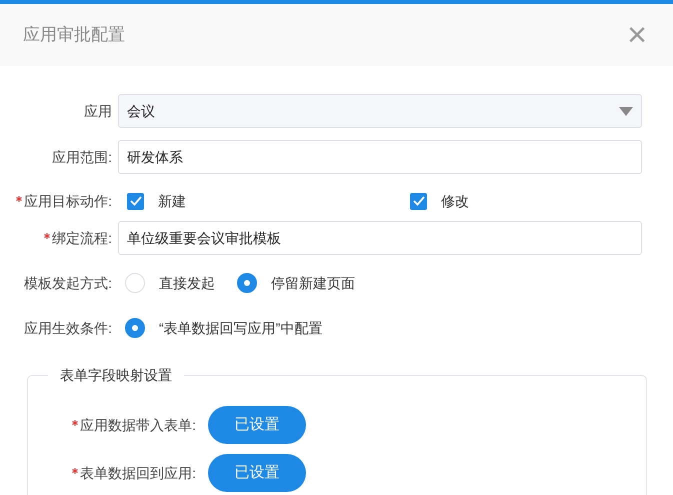 The height and width of the screenshot is (495, 673). Describe the element at coordinates (380, 111) in the screenshot. I see `app-select: 会议` at that location.